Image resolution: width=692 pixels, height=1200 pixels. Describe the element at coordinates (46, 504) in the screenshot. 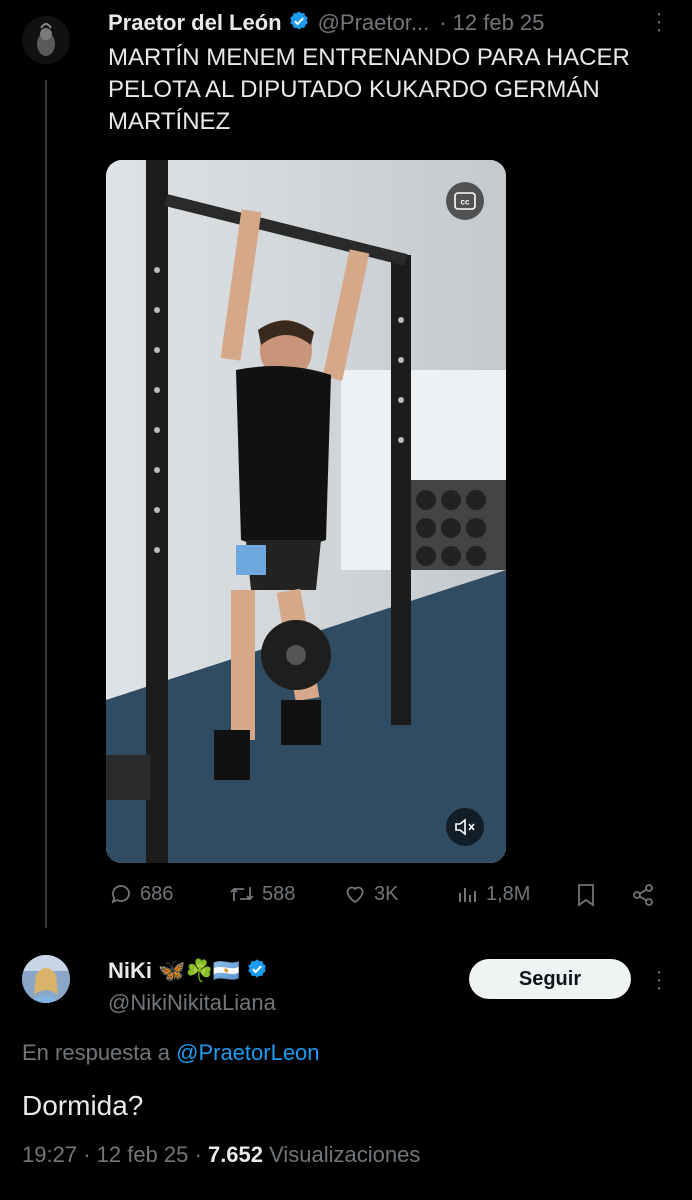

I see `thread-line` at that location.